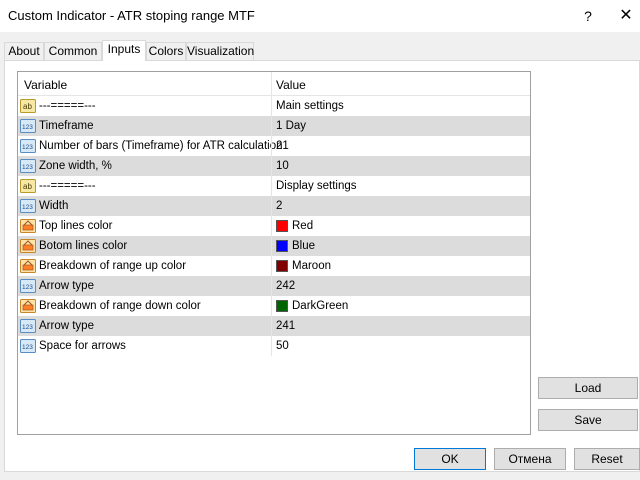 The width and height of the screenshot is (640, 480). I want to click on cancel-button: Отмена, so click(530, 459).